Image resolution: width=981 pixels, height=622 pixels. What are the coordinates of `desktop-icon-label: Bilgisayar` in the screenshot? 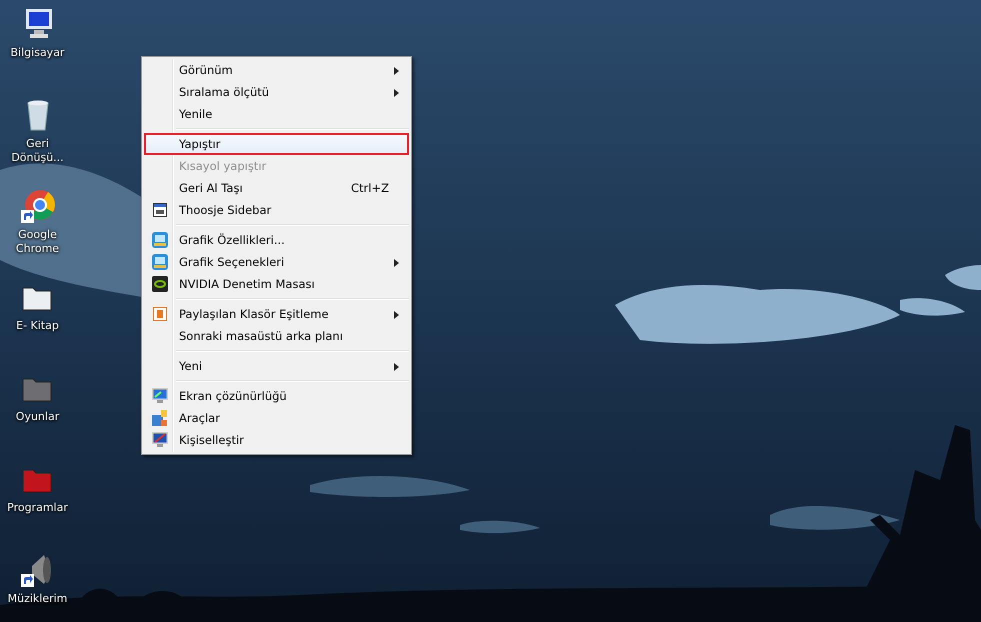 It's located at (37, 53).